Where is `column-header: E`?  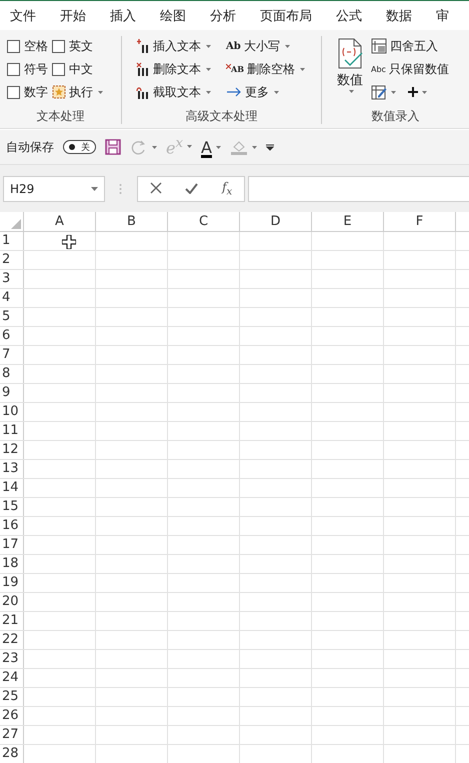
column-header: E is located at coordinates (348, 221).